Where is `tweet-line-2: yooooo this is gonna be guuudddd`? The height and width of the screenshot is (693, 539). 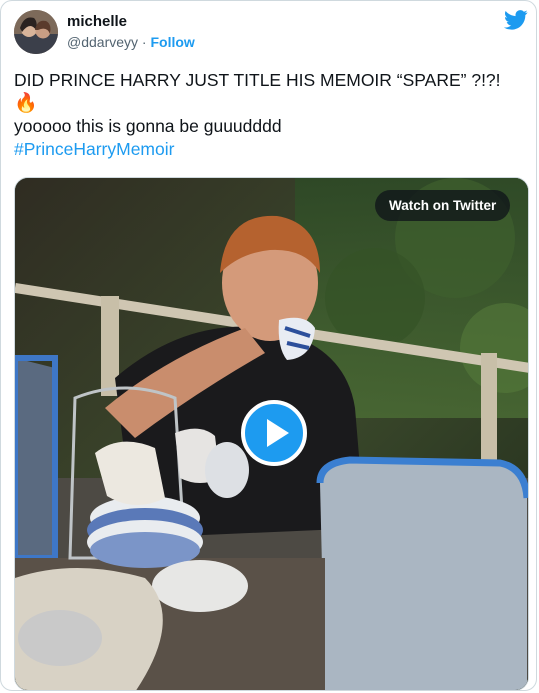
tweet-line-2: yooooo this is gonna be guuudddd is located at coordinates (148, 126).